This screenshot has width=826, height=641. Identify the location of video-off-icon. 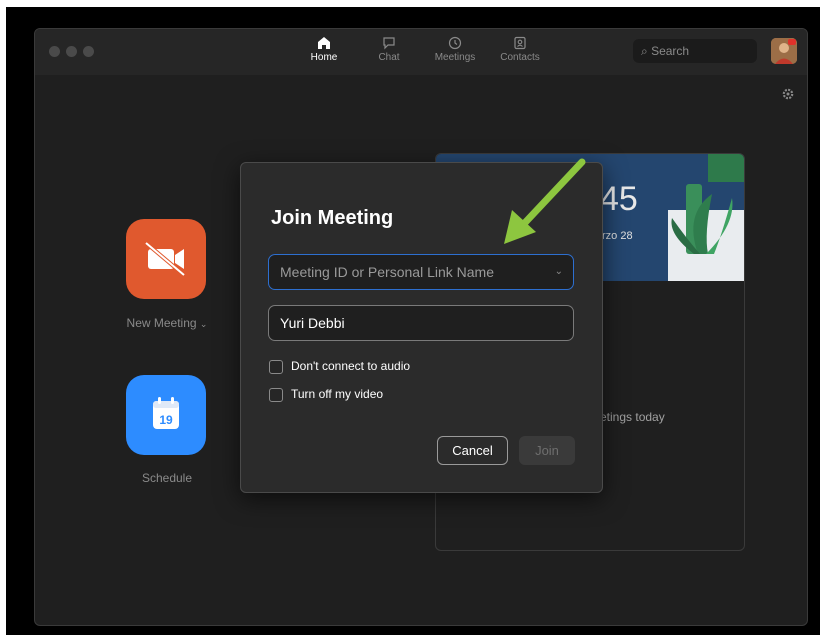
(165, 259).